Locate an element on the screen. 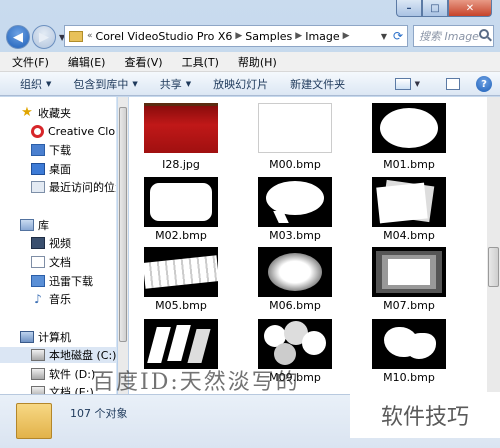 Image resolution: width=500 pixels, height=448 pixels. share-label: 共享 is located at coordinates (170, 84).